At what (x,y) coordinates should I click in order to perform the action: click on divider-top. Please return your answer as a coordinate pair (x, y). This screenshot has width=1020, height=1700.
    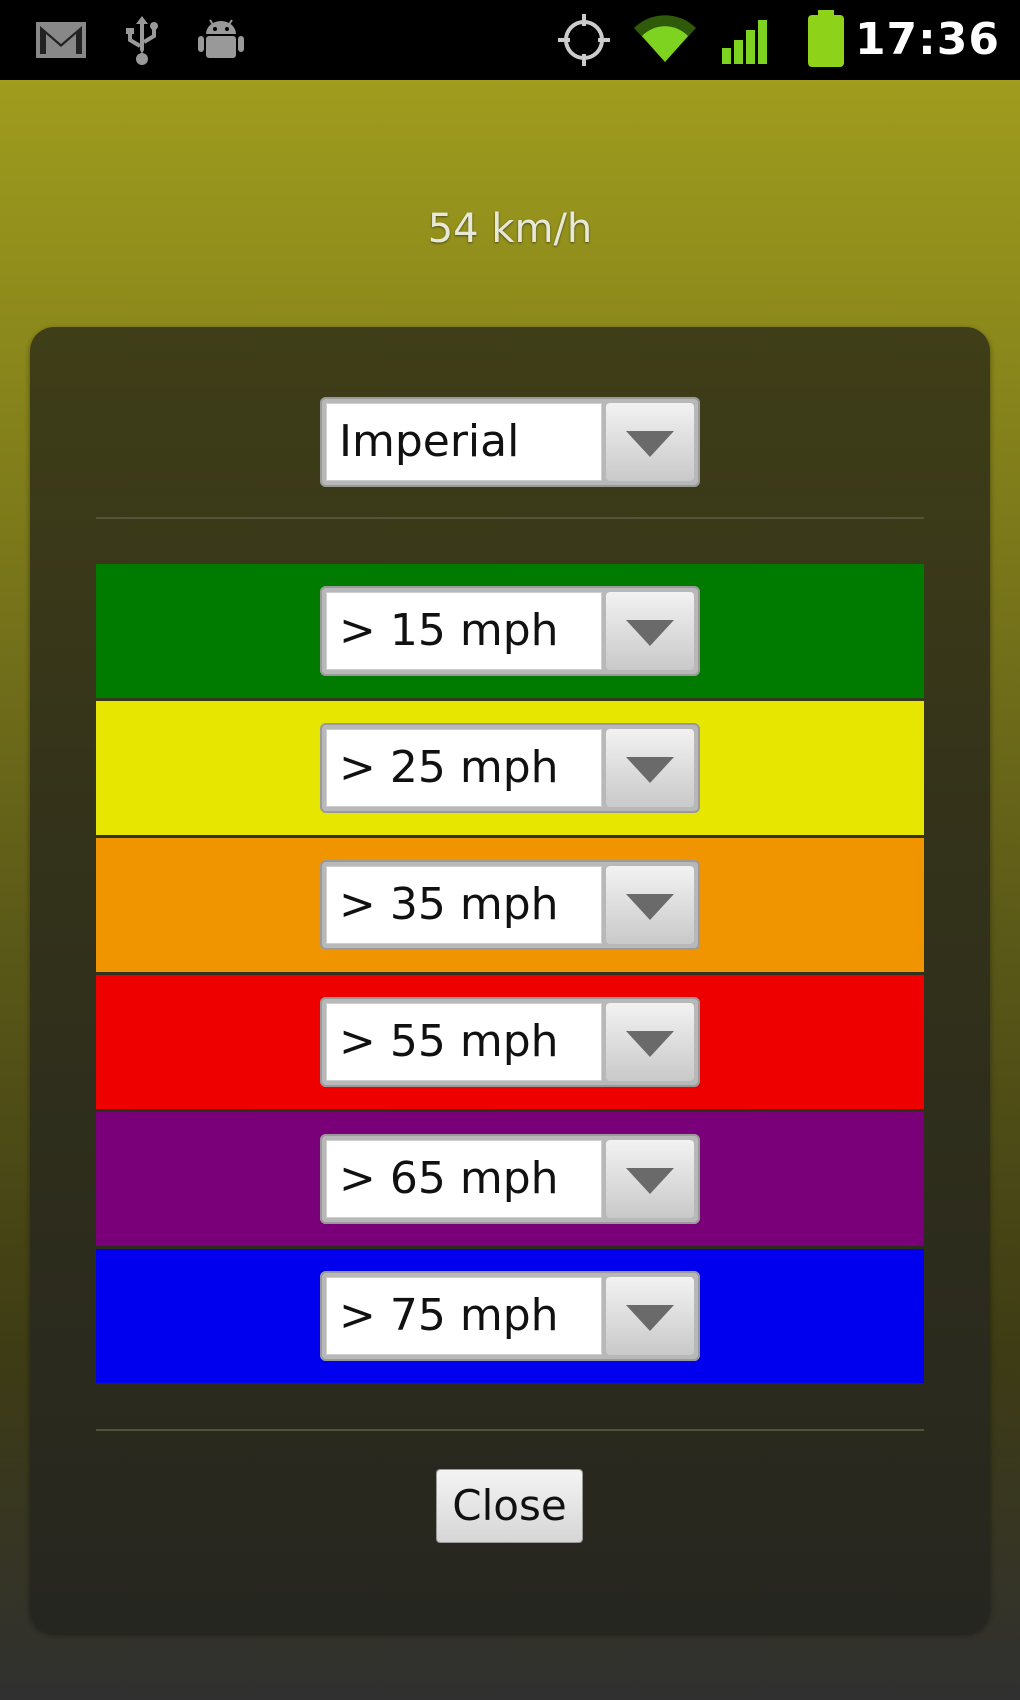
    Looking at the image, I should click on (510, 518).